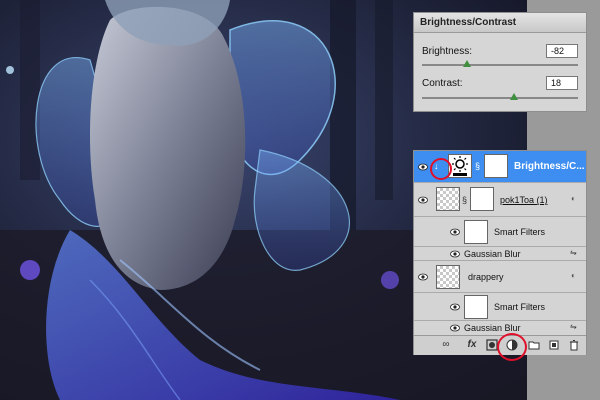 This screenshot has height=400, width=600. What do you see at coordinates (486, 277) in the screenshot?
I see `layer-name: drappery` at bounding box center [486, 277].